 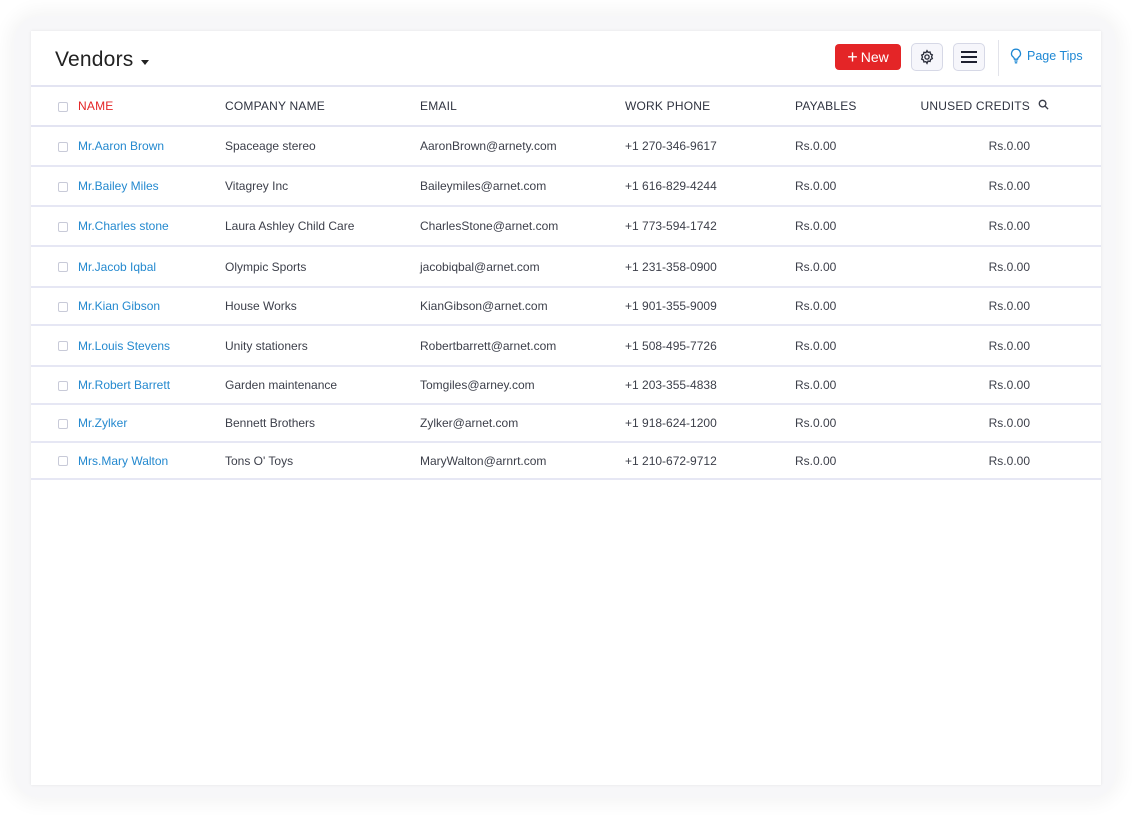 What do you see at coordinates (322, 346) in the screenshot?
I see `company-name-cell: Unity stationers` at bounding box center [322, 346].